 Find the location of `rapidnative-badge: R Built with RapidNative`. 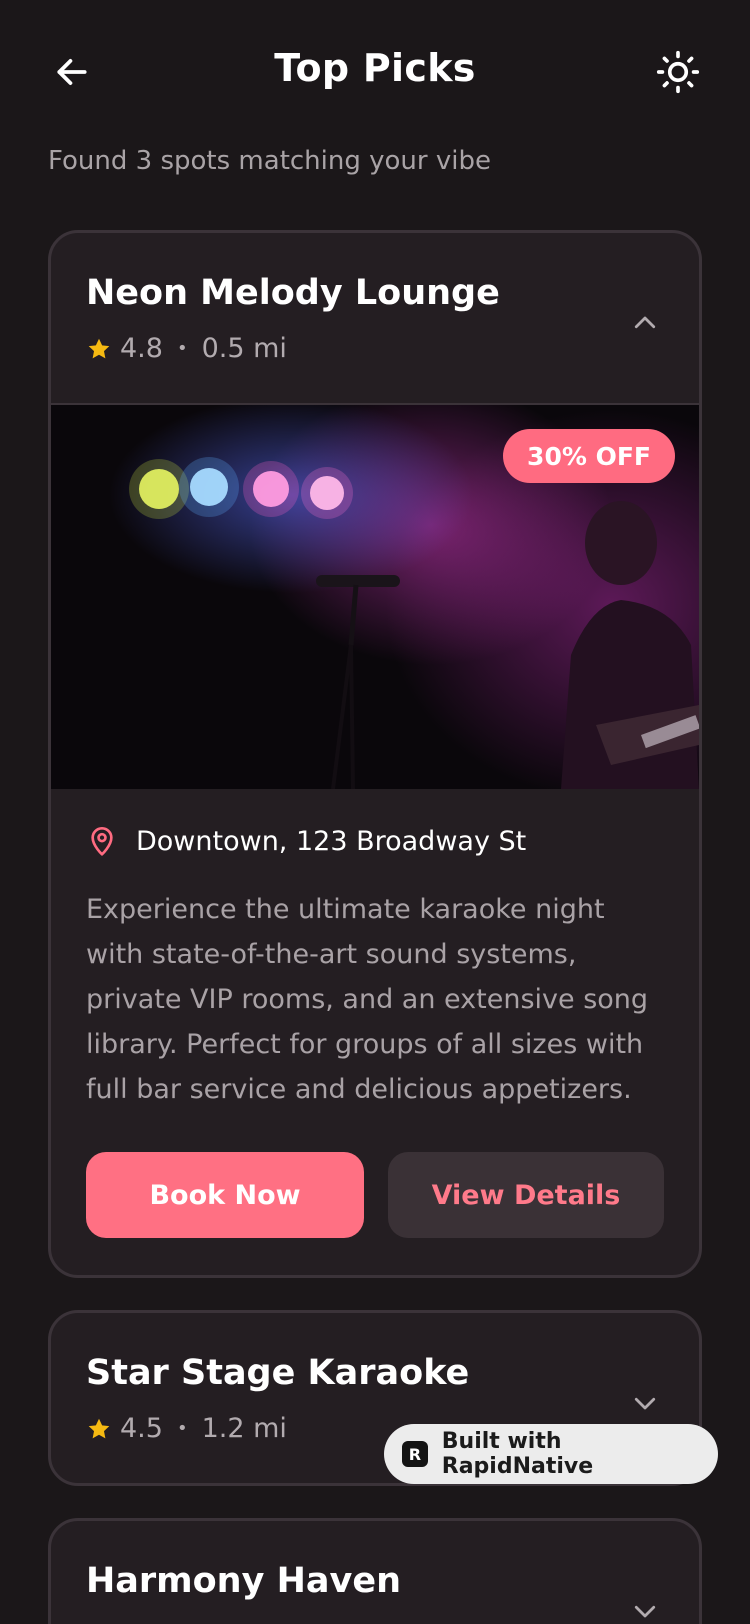

rapidnative-badge: R Built with RapidNative is located at coordinates (551, 1454).